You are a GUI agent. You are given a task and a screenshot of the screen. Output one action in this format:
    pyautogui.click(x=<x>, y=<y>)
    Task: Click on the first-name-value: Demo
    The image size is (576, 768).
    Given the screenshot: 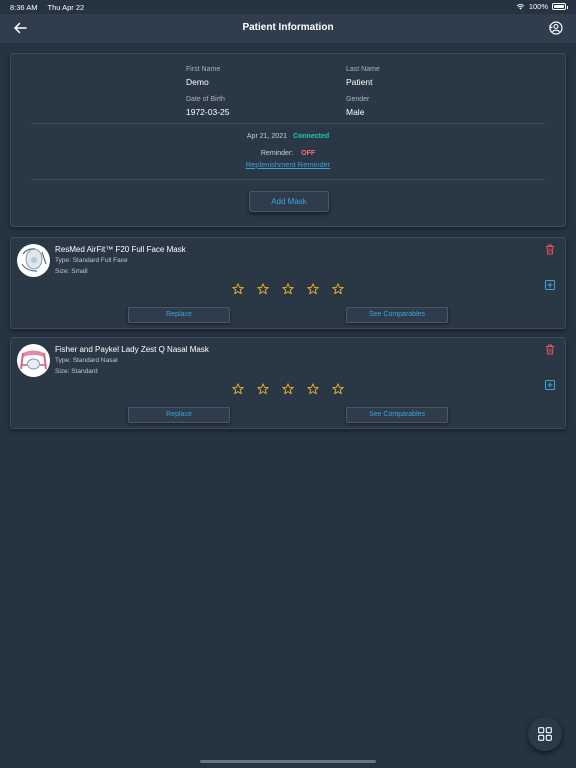 What is the action you would take?
    pyautogui.click(x=197, y=82)
    